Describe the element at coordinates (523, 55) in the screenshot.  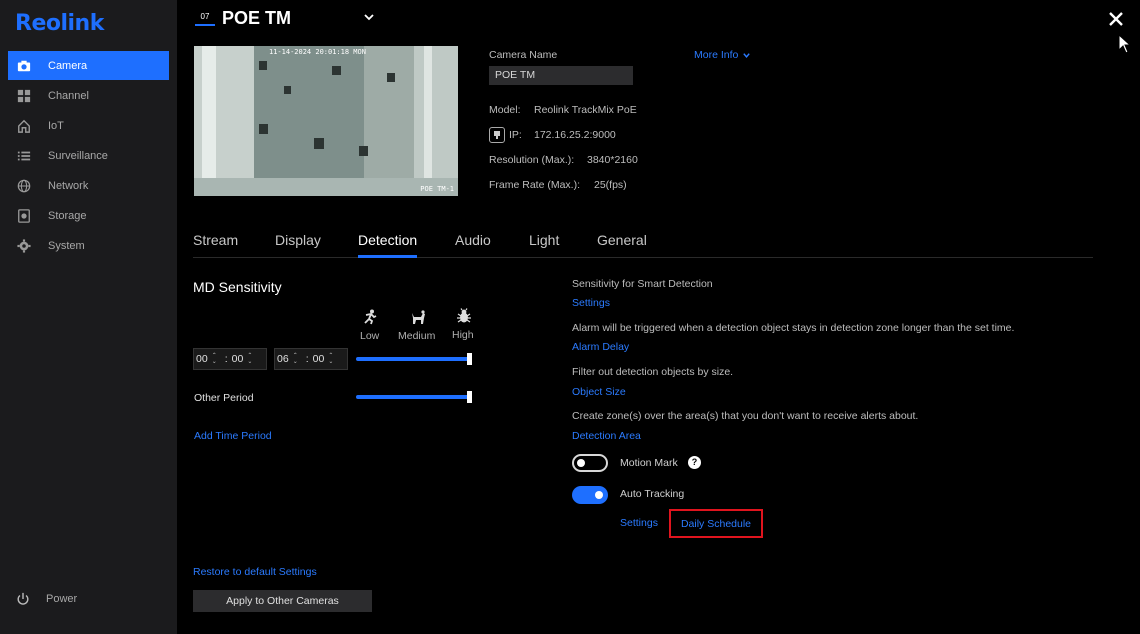
I see `camera-name-label: Camera Name` at that location.